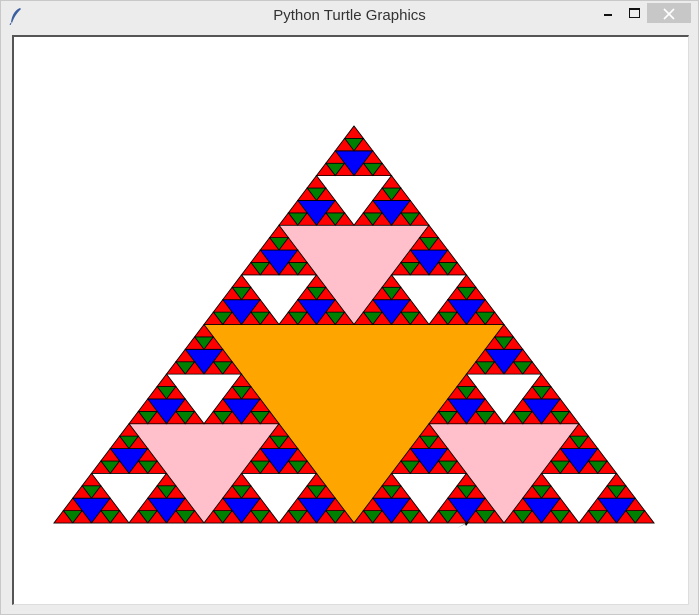  Describe the element at coordinates (350, 609) in the screenshot. I see `horizontal-scrollbar` at that location.